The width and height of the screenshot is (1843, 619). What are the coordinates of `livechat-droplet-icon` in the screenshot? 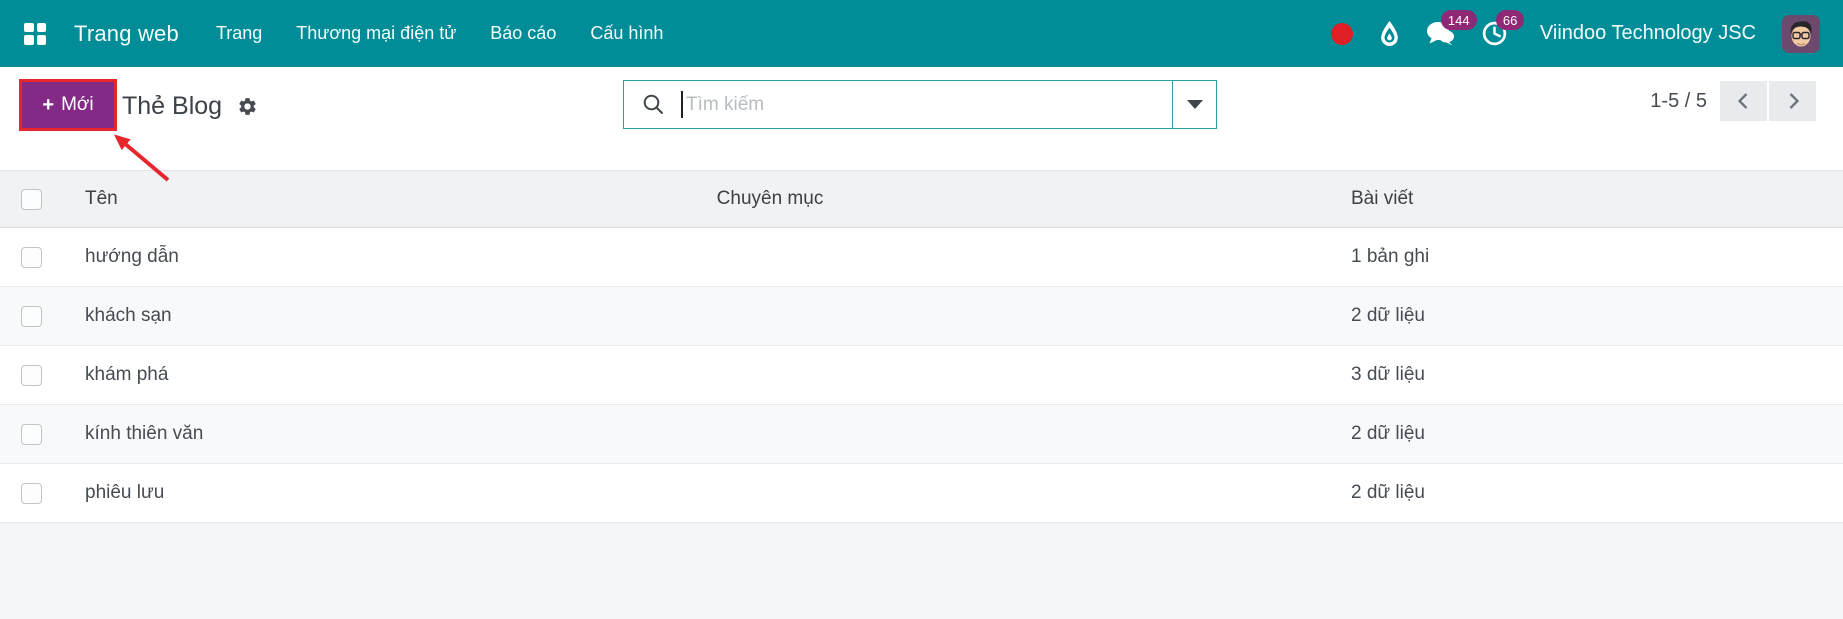 It's located at (1389, 33).